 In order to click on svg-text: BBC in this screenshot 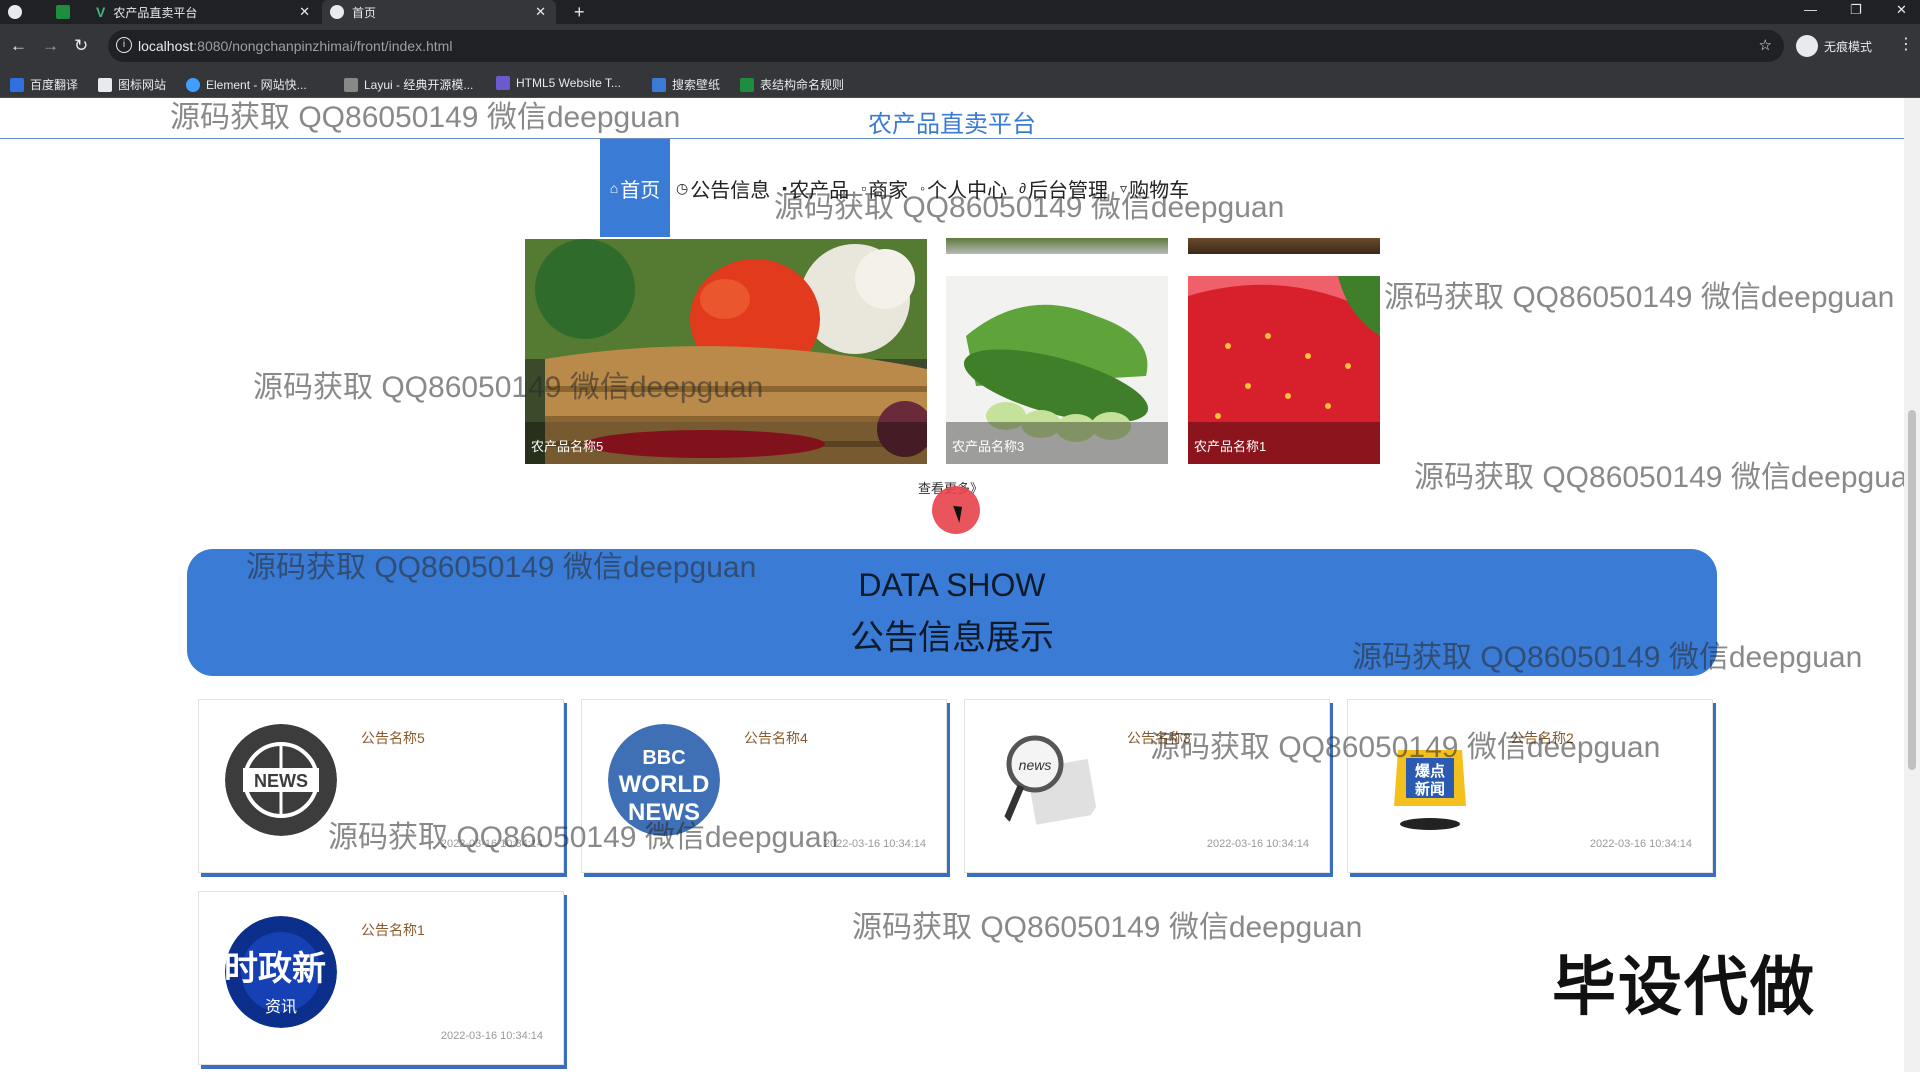, I will do `click(663, 758)`.